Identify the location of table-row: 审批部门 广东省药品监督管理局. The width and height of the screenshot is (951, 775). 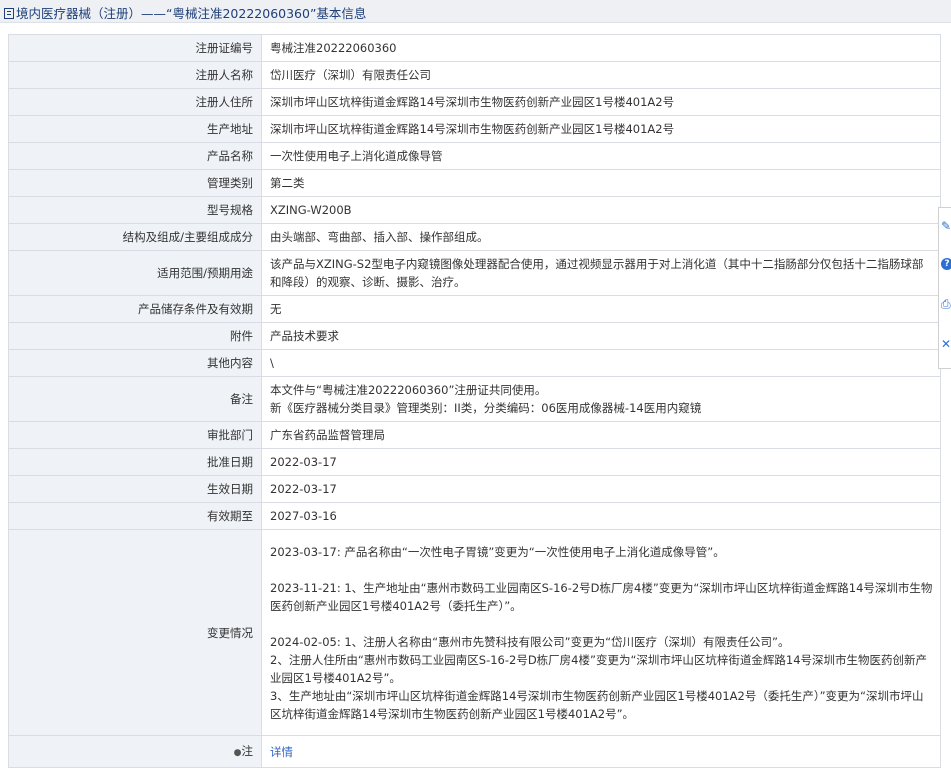
(474, 435).